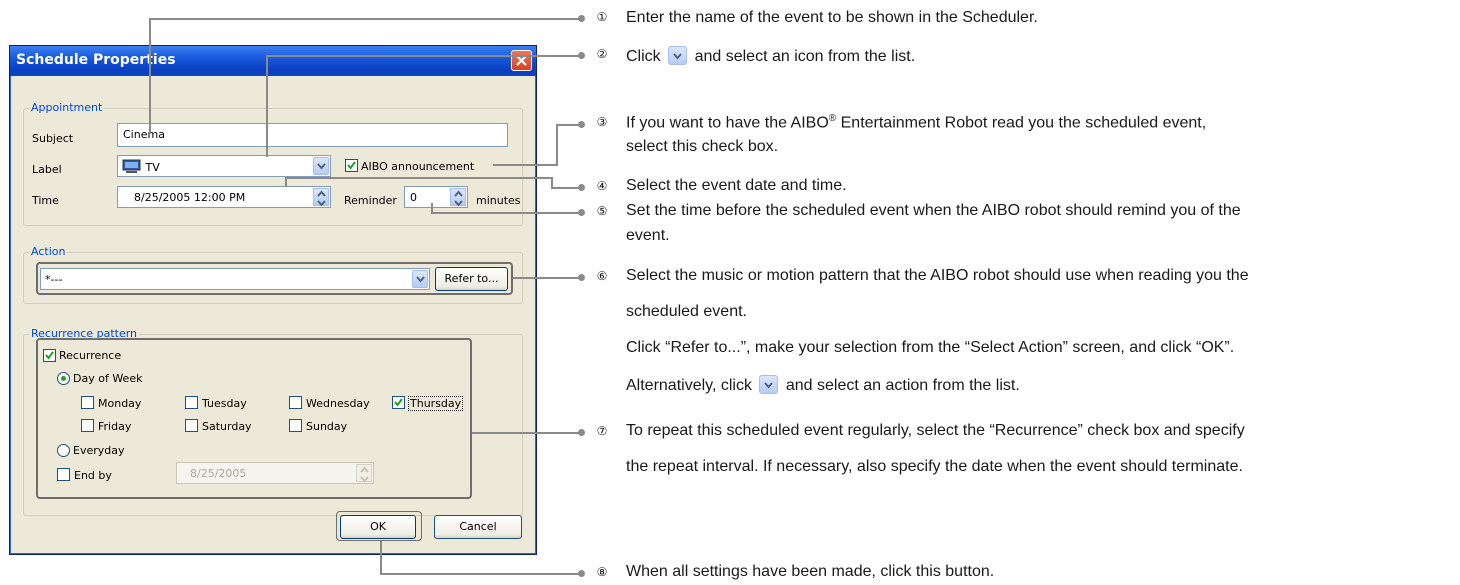  Describe the element at coordinates (602, 572) in the screenshot. I see `callout-number-8: ⑧` at that location.